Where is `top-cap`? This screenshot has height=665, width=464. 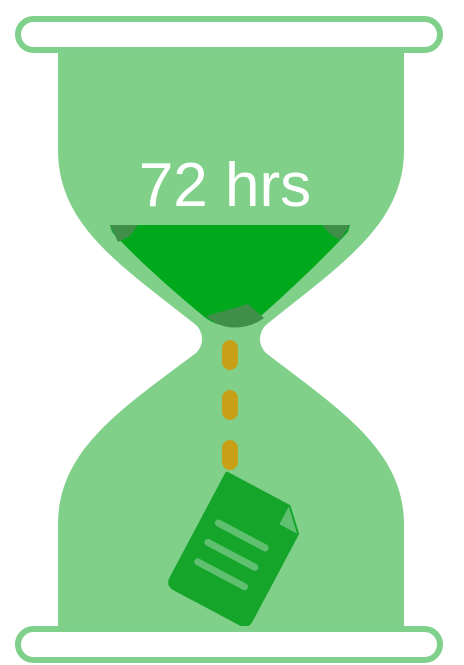
top-cap is located at coordinates (229, 34).